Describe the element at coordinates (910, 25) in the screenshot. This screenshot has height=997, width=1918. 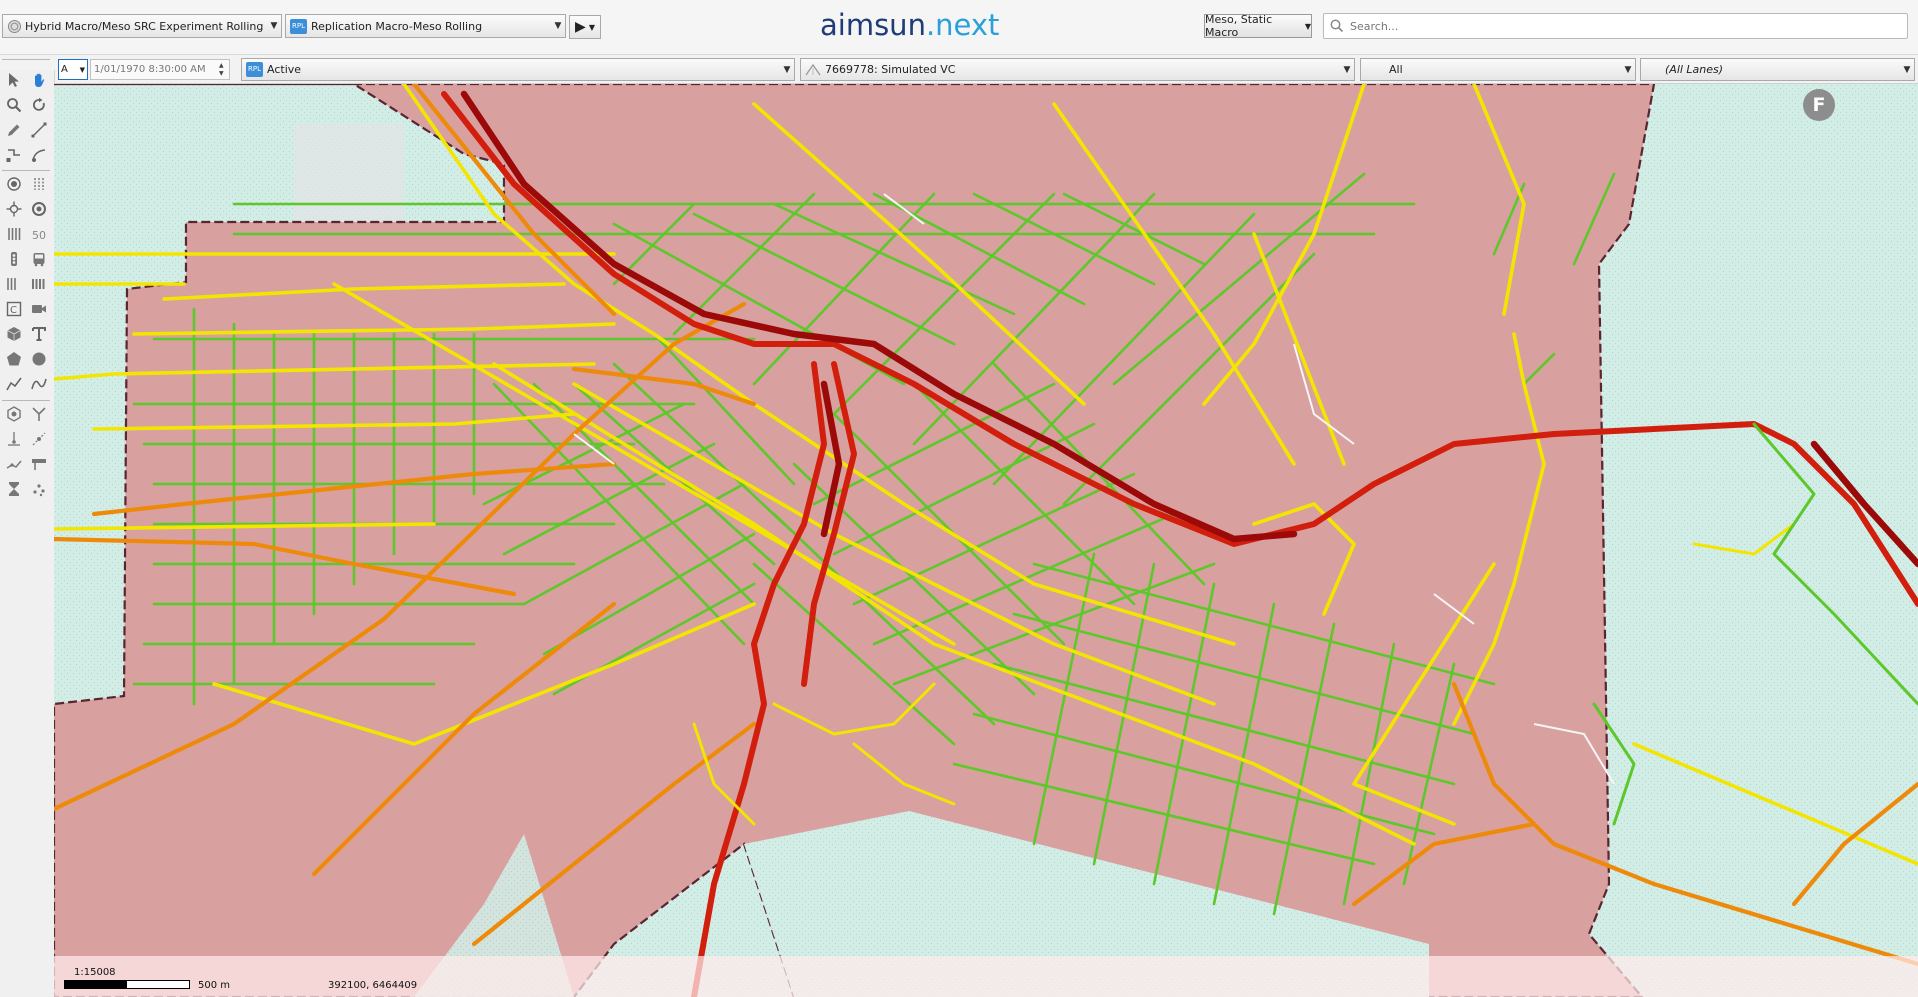
I see `app-logo: aimsun.next` at that location.